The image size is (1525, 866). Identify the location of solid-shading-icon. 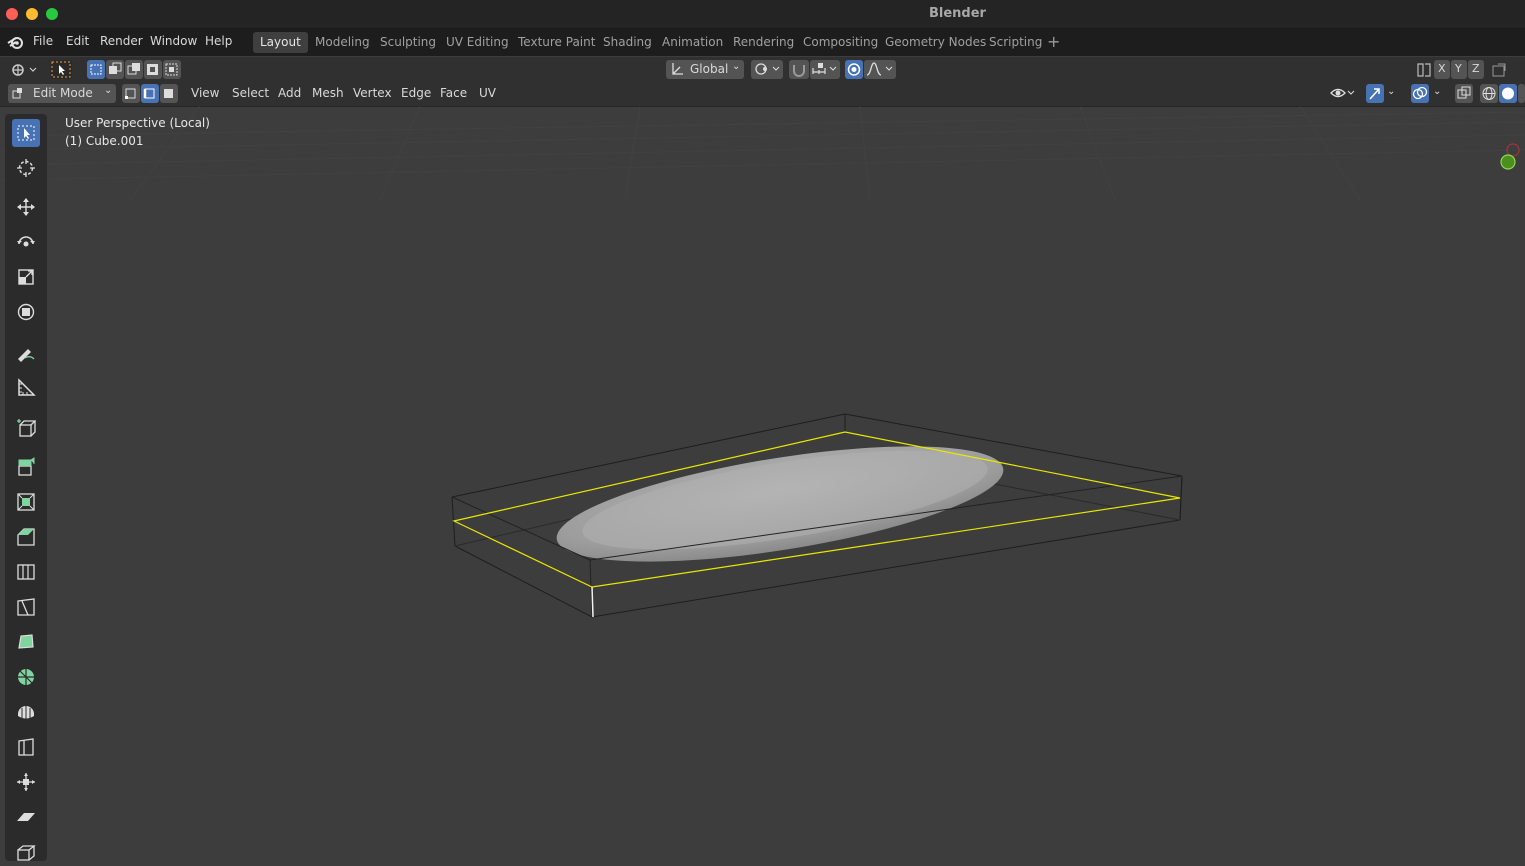
(1508, 93).